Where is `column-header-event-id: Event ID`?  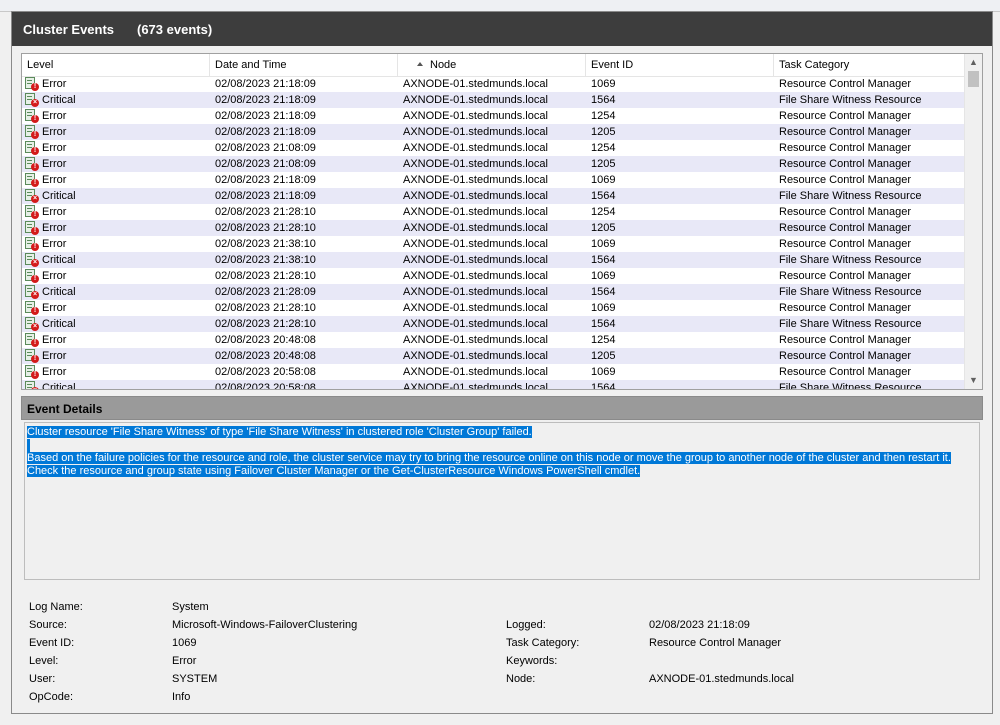
column-header-event-id: Event ID is located at coordinates (680, 65).